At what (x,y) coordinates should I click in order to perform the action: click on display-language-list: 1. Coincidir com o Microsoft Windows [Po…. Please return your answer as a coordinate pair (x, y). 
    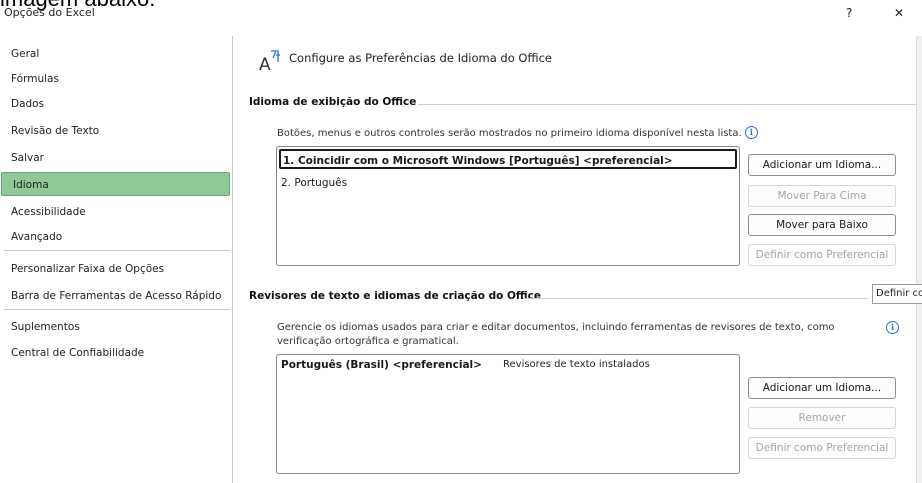
    Looking at the image, I should click on (508, 206).